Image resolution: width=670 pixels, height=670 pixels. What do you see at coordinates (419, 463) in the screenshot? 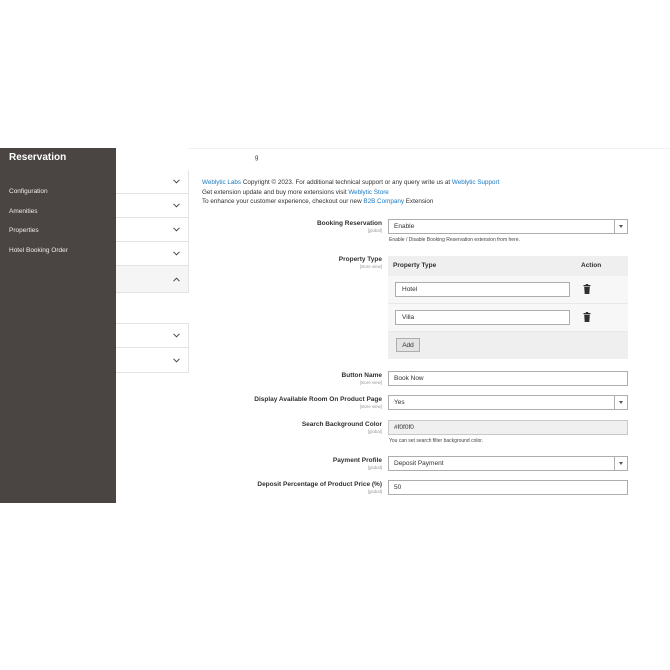
I see `select-value: Deposit Payment` at bounding box center [419, 463].